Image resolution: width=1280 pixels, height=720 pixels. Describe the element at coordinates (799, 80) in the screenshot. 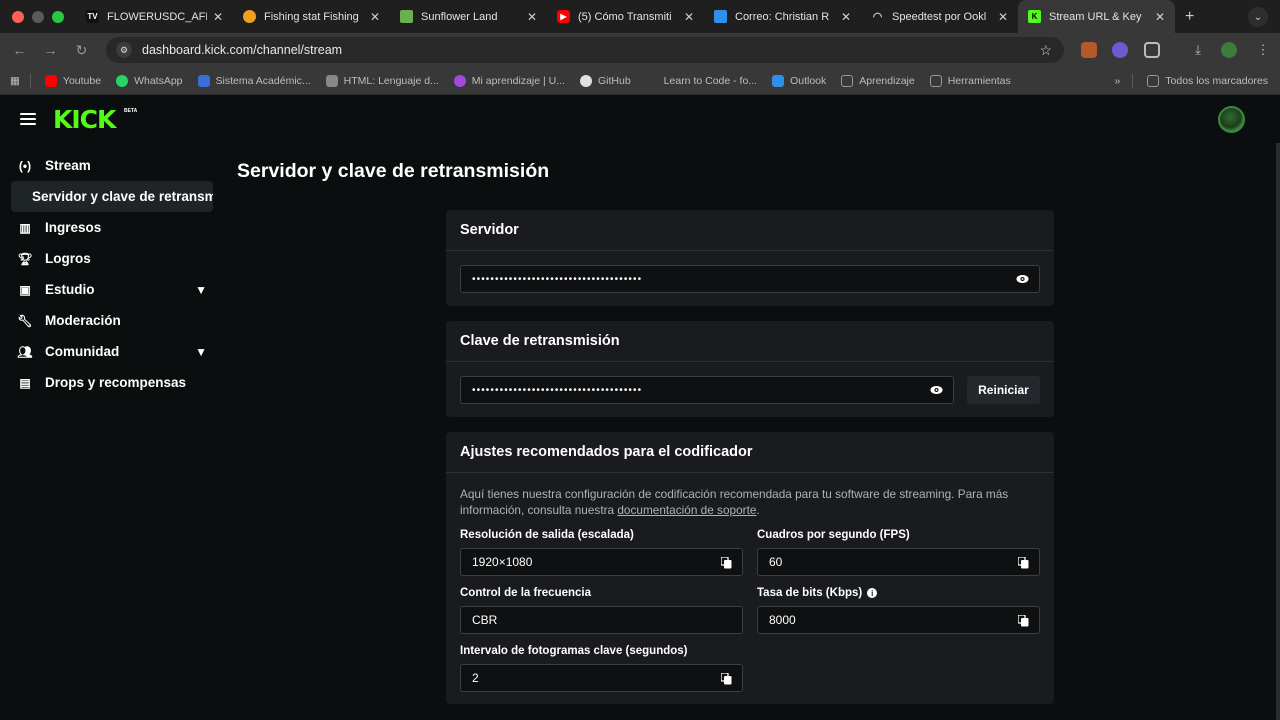

I see `bookmark-outlook: Outlook` at that location.